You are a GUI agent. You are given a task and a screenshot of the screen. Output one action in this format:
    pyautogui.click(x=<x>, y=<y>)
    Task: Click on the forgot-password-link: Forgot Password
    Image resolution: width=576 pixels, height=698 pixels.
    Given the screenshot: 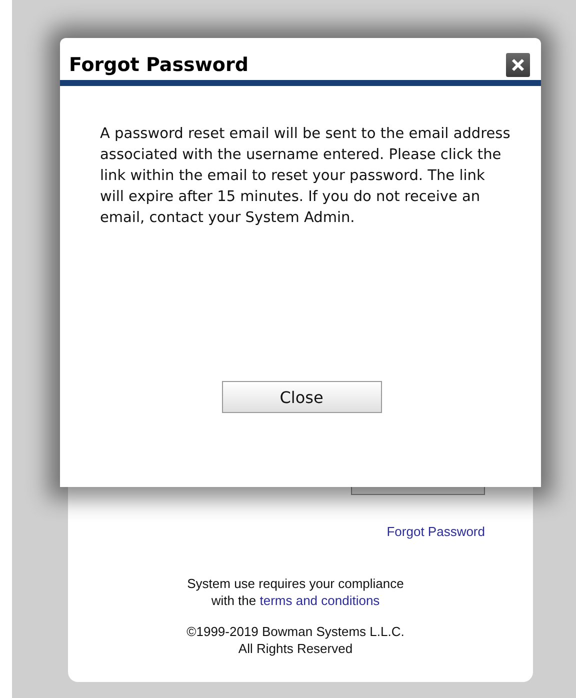 What is the action you would take?
    pyautogui.click(x=435, y=531)
    